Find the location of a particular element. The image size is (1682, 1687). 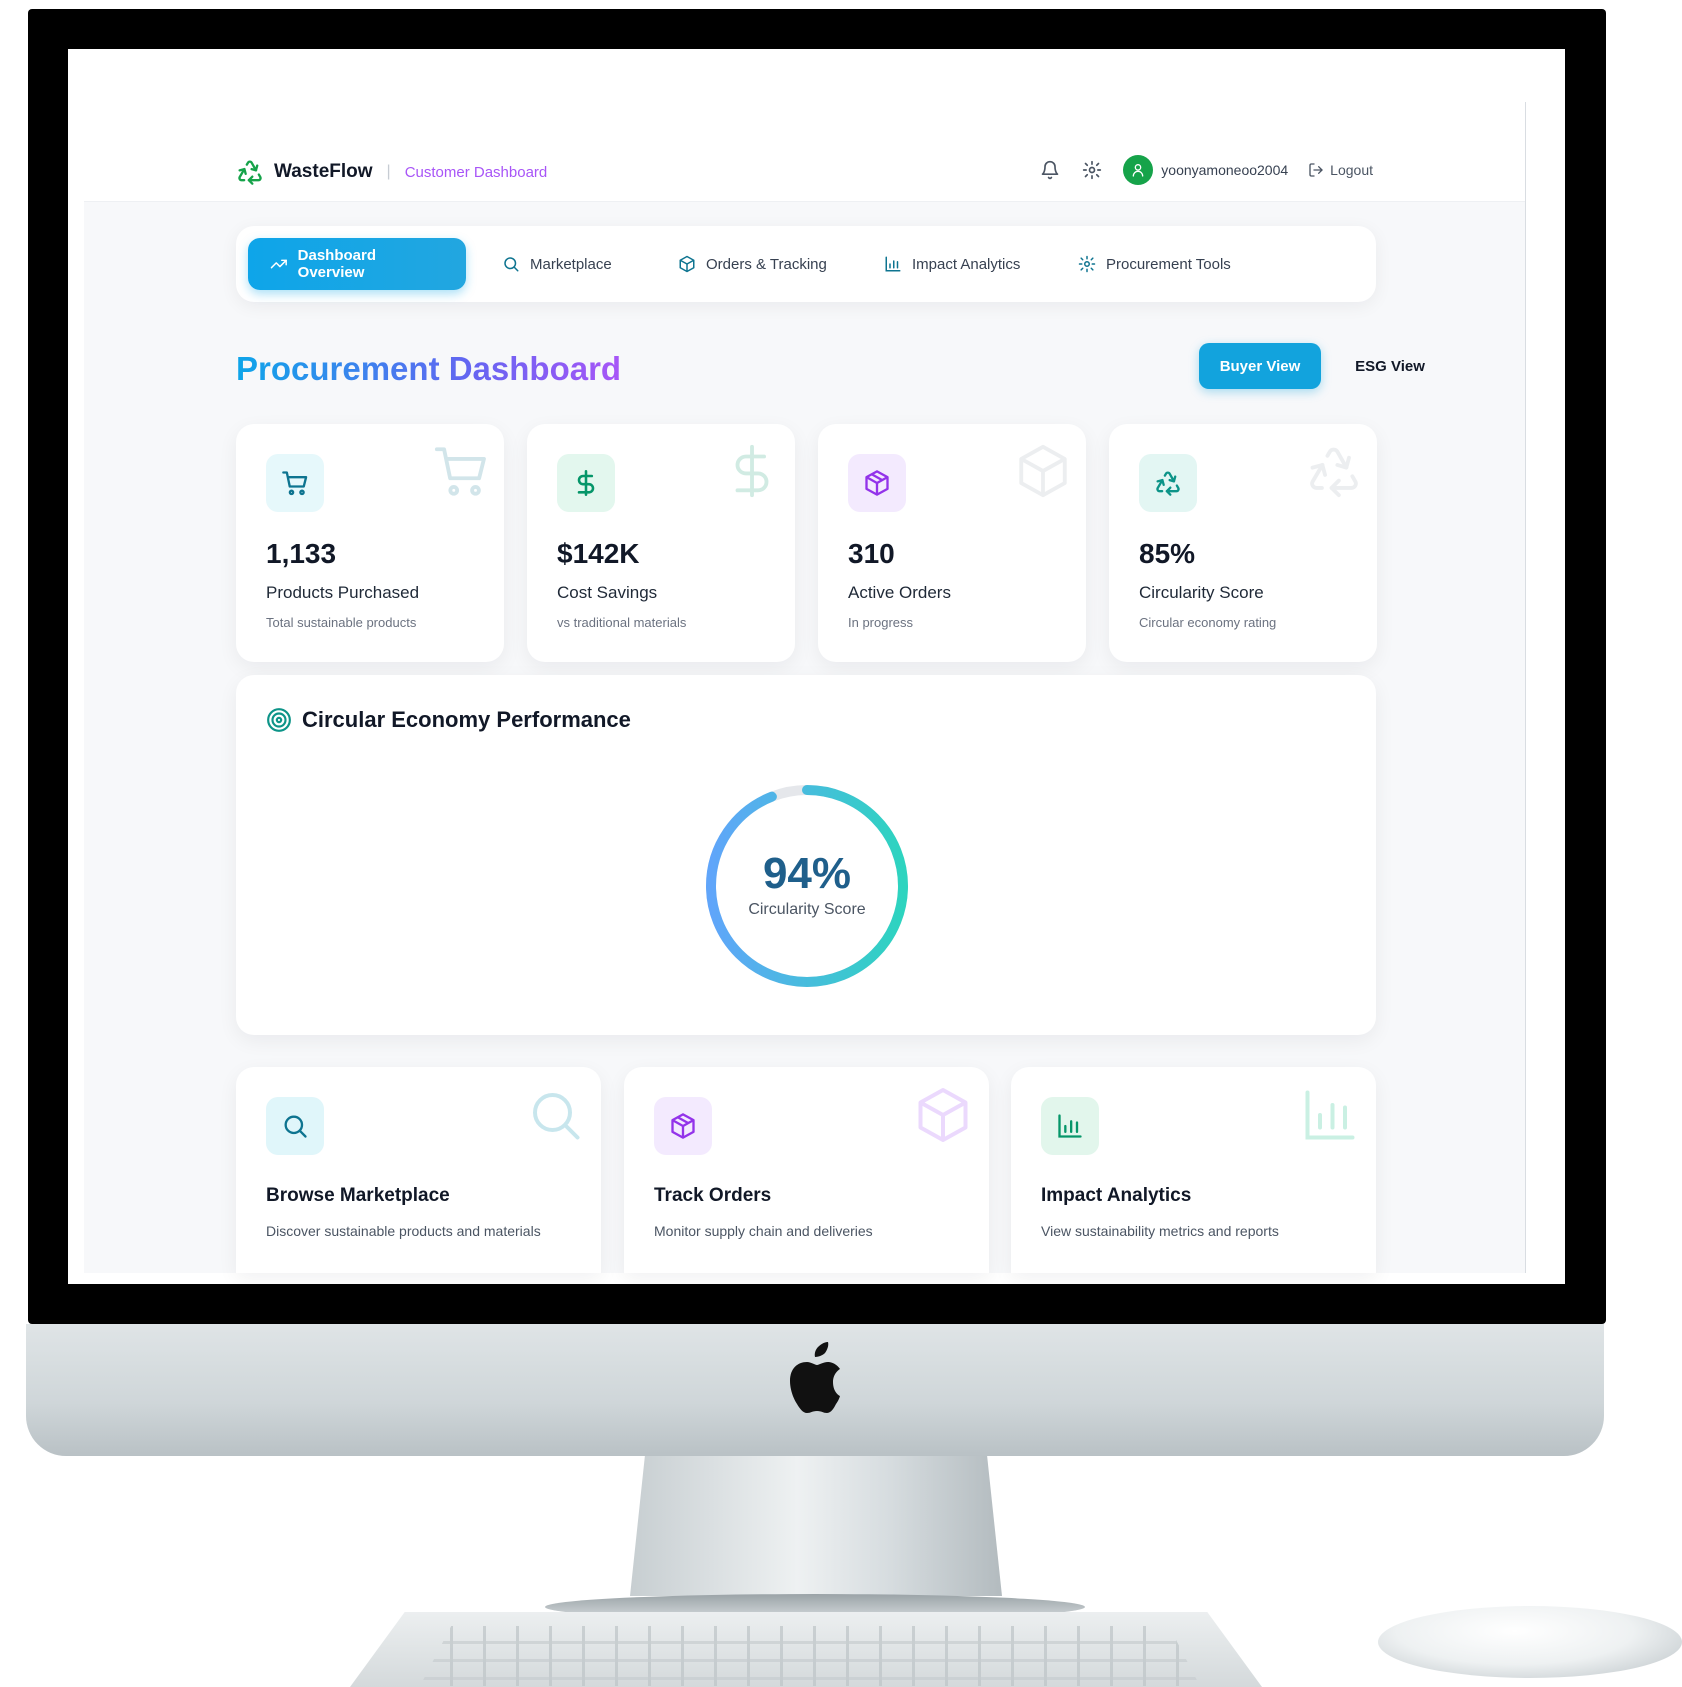

action-description: Monitor supply chain and deliveries is located at coordinates (763, 1231).